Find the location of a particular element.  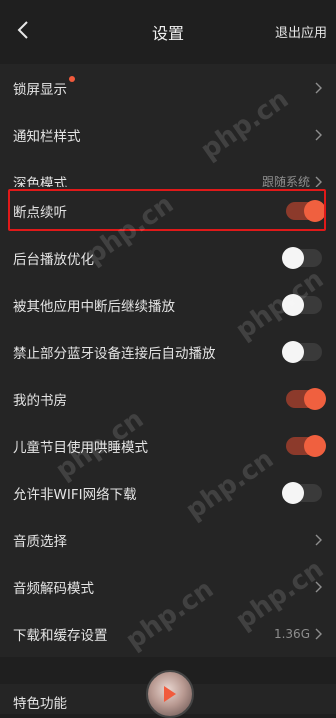

row-label: 后台播放优化 is located at coordinates (53, 259).